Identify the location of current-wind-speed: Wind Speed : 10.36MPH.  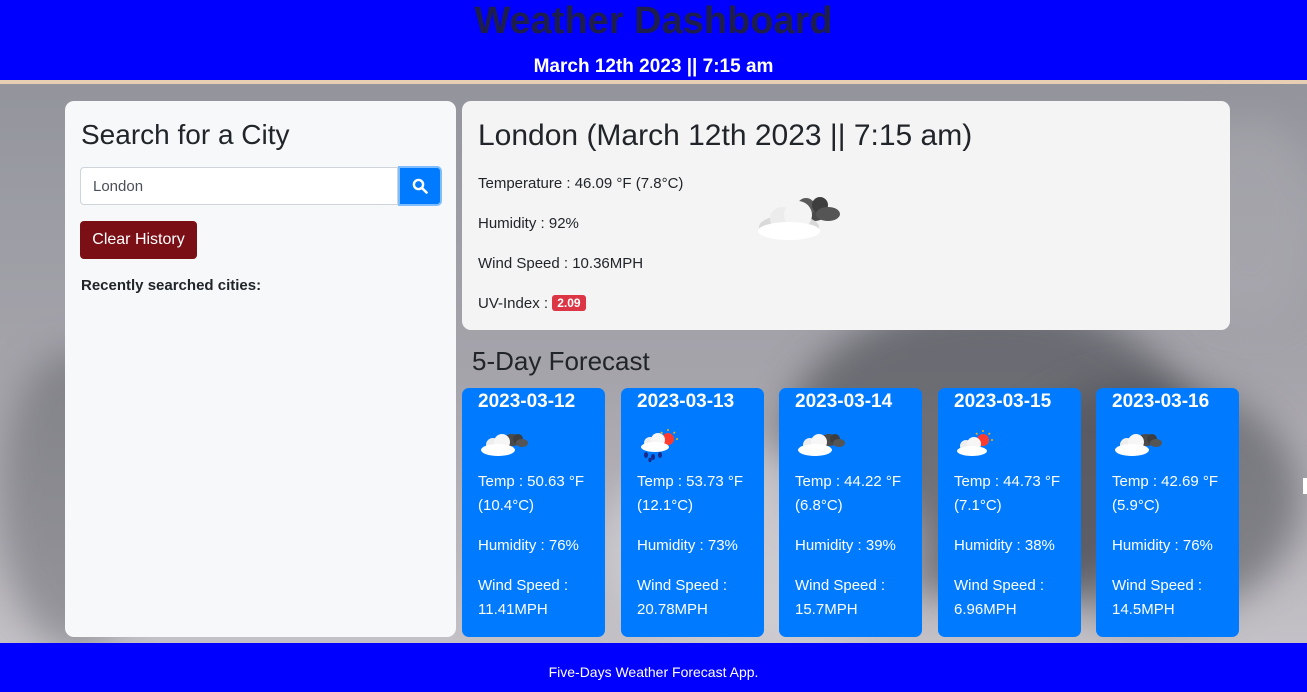
(561, 263).